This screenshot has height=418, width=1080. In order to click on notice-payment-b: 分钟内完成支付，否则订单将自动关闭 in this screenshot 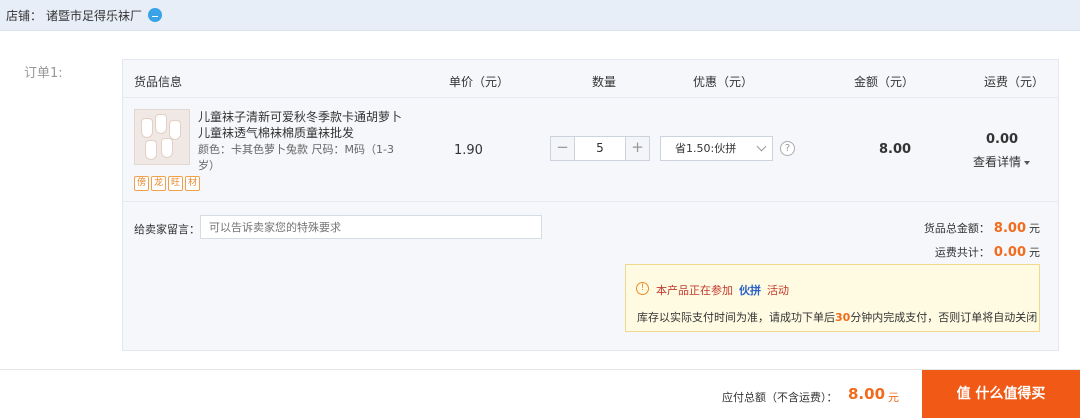, I will do `click(944, 317)`.